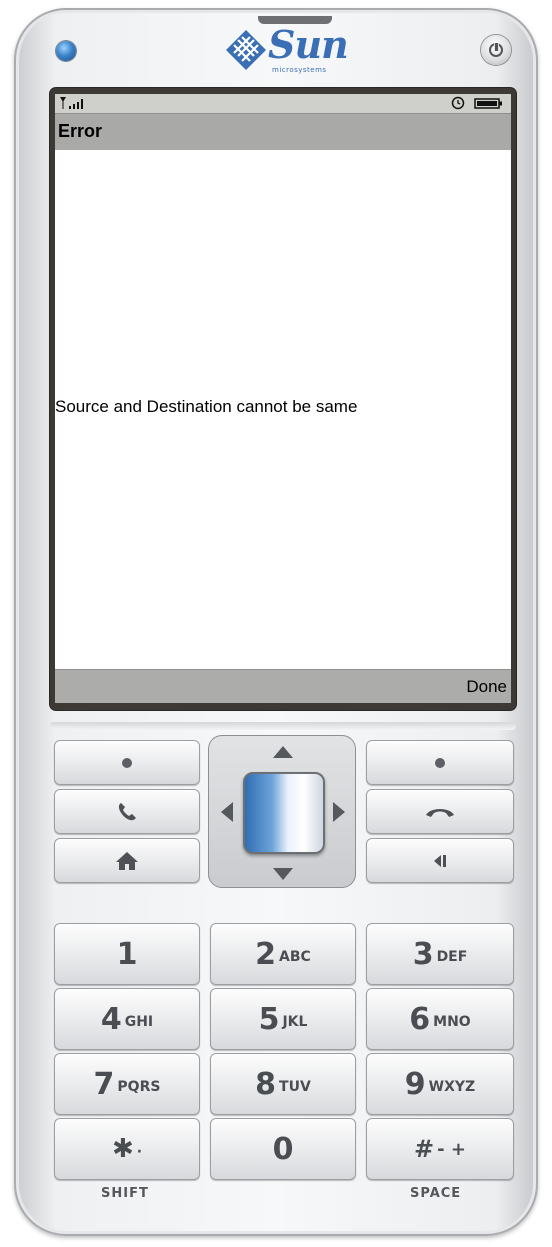 The width and height of the screenshot is (552, 1247). Describe the element at coordinates (283, 752) in the screenshot. I see `nav-up-icon` at that location.